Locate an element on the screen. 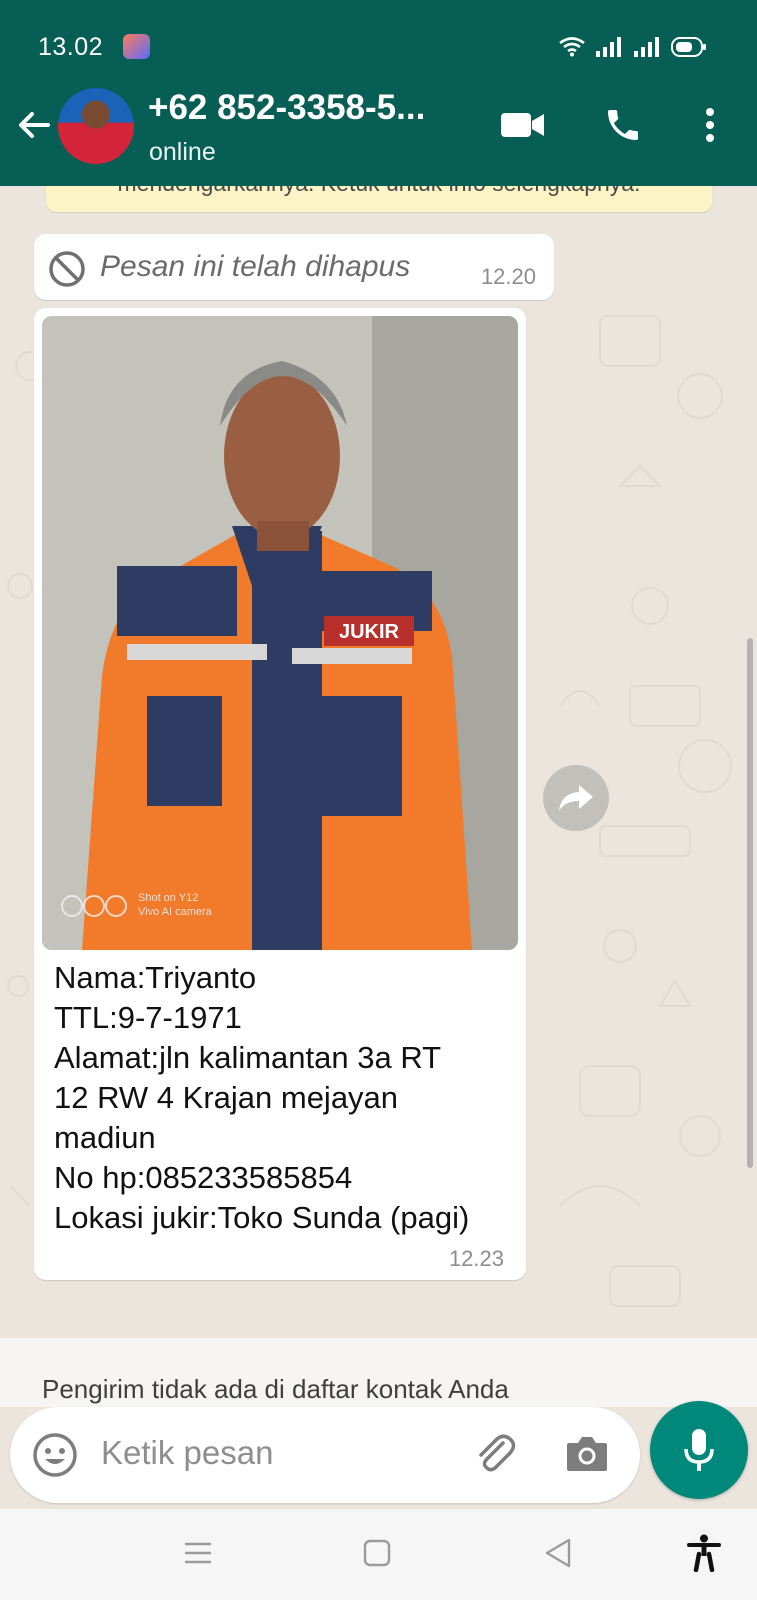 The image size is (757, 1600). unknown-sender-notice: Pengirim tidak ada di daftar kontak Anda is located at coordinates (378, 1372).